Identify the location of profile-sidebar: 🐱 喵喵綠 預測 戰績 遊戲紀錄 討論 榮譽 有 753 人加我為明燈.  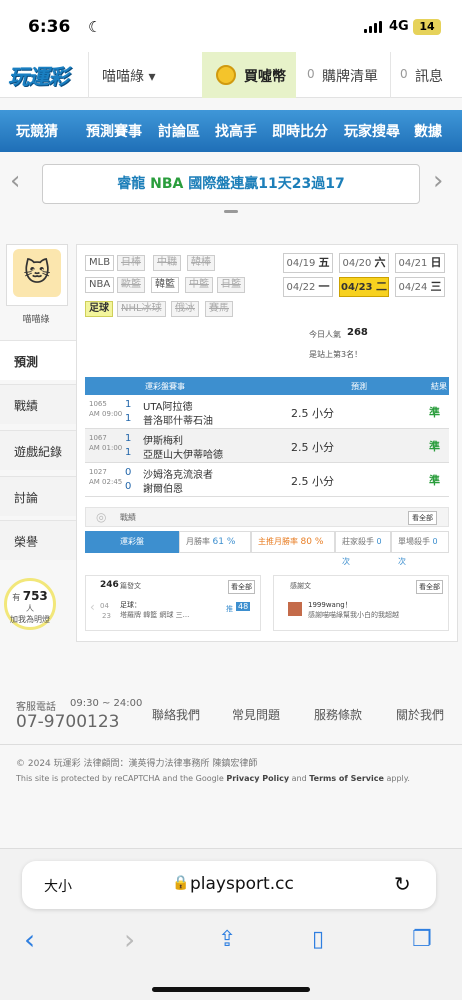
(39, 450).